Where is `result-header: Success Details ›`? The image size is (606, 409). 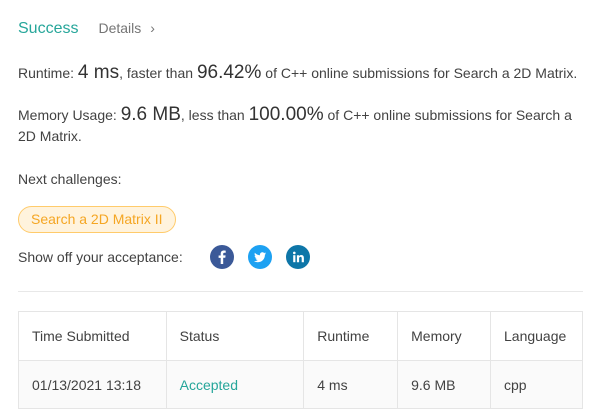
result-header: Success Details › is located at coordinates (86, 30).